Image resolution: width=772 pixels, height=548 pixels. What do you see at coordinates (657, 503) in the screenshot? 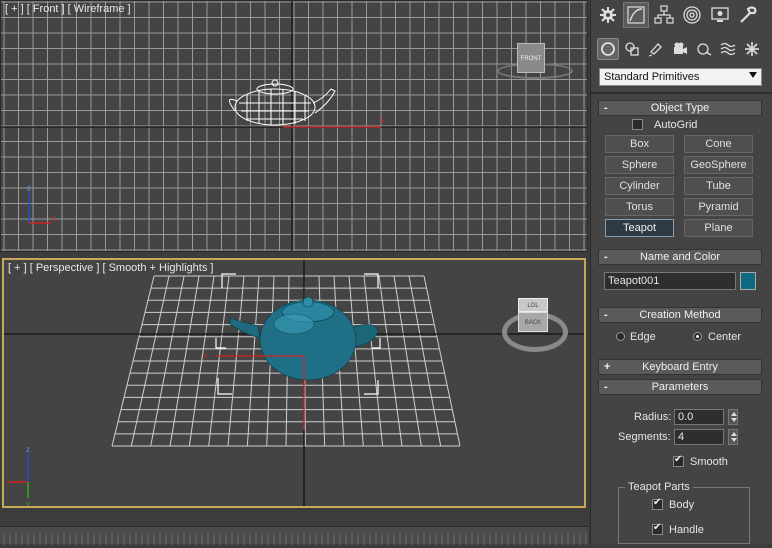
I see `body-checkbox` at bounding box center [657, 503].